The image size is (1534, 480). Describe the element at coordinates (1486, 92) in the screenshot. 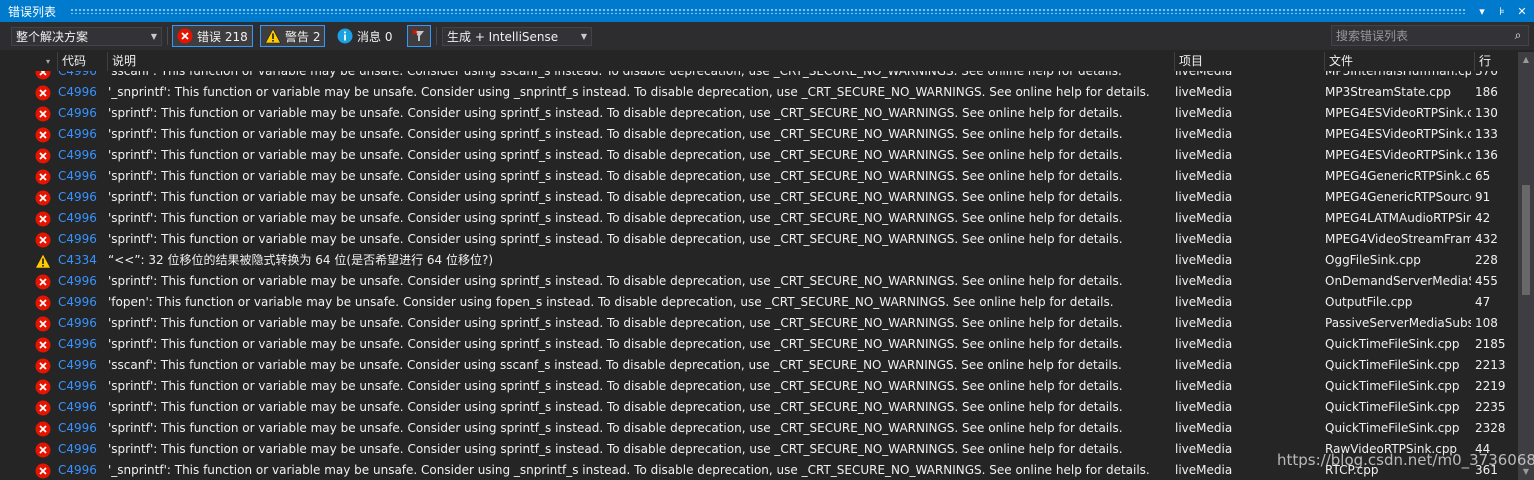

I see `error-line-number: 186` at that location.